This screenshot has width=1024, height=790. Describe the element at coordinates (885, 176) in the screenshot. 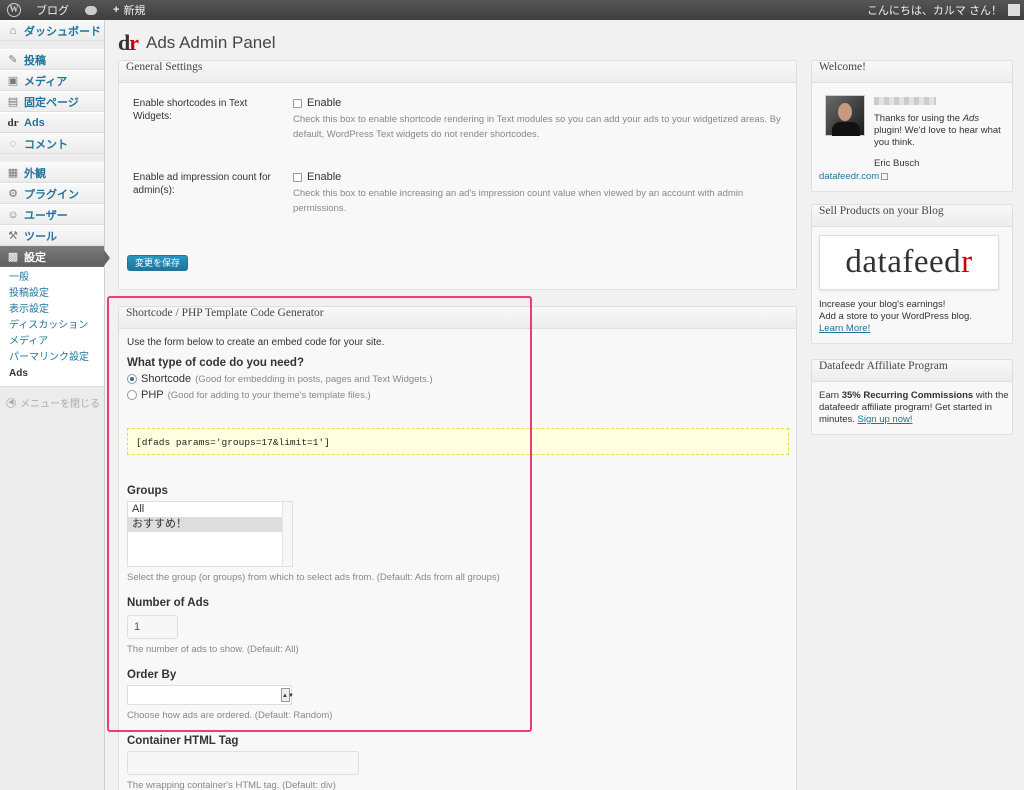

I see `external-link-icon` at that location.